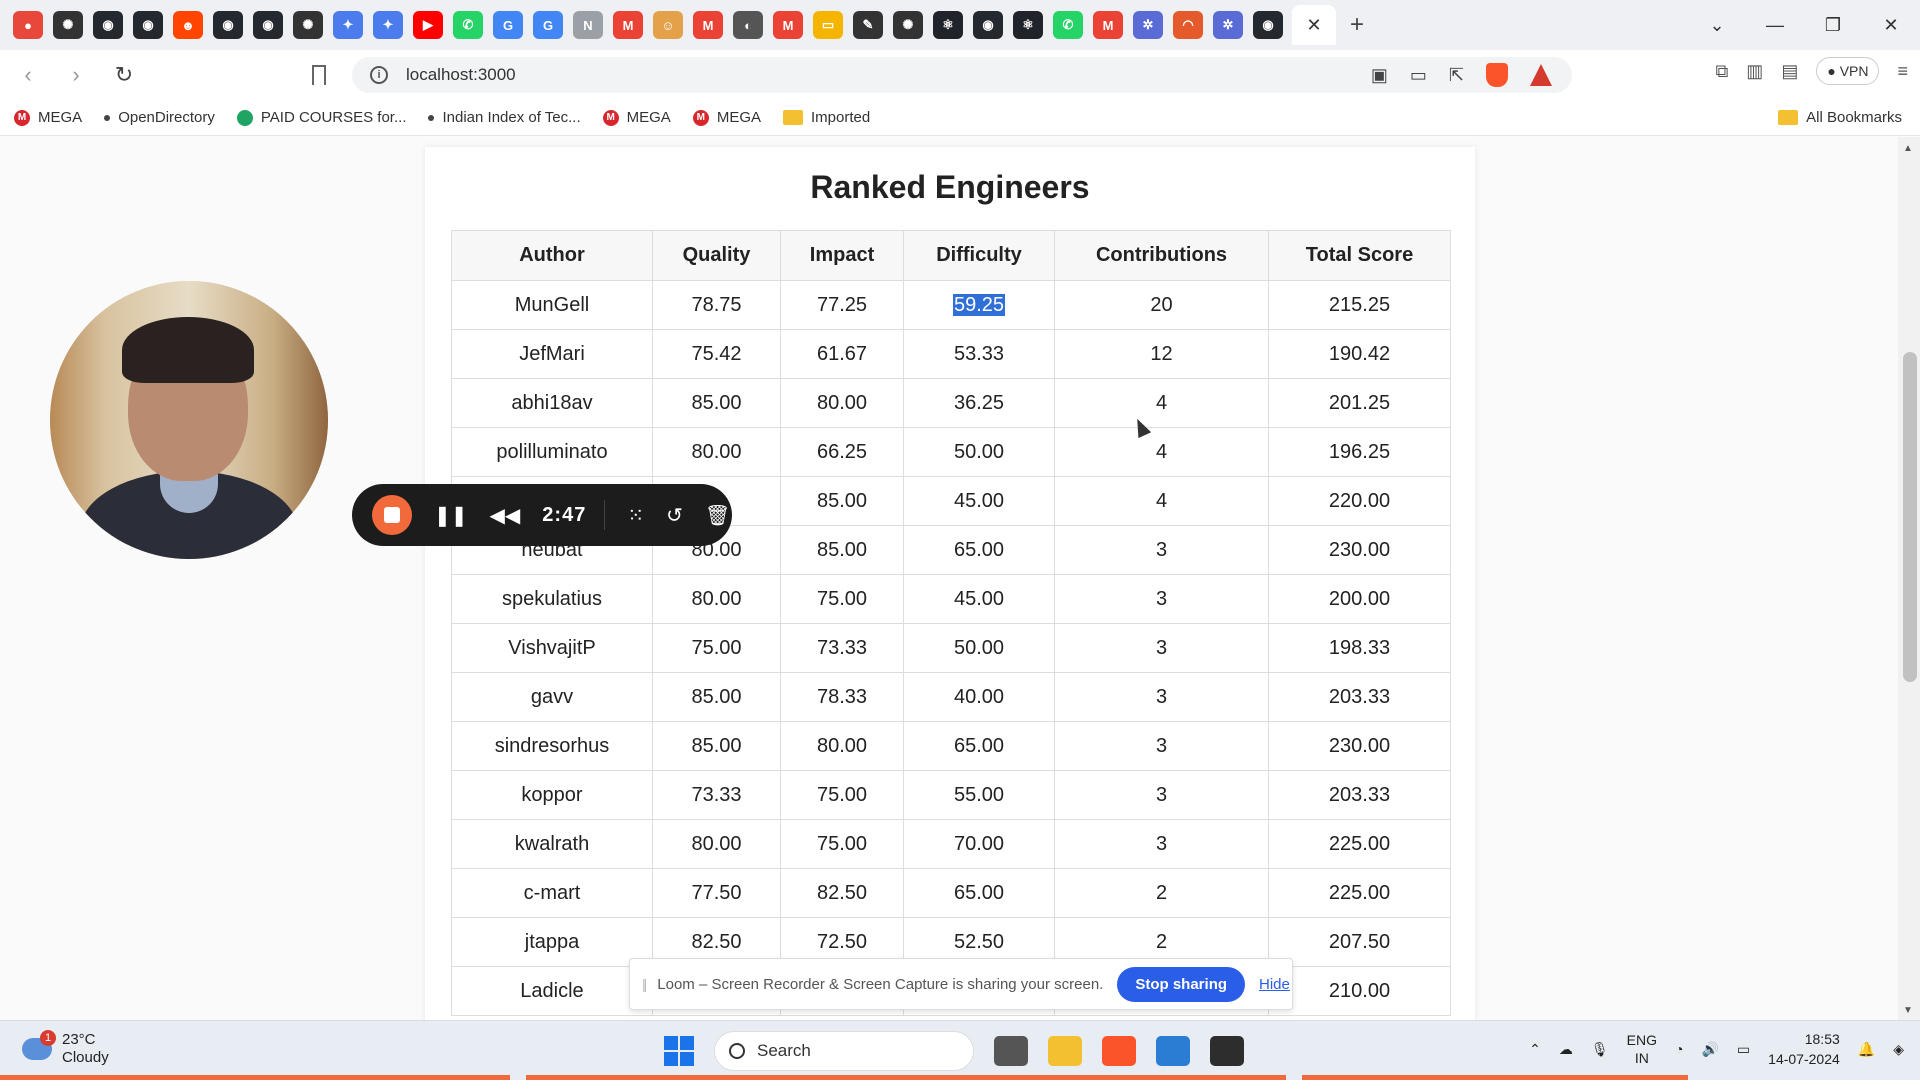 This screenshot has height=1080, width=1920. I want to click on vpn-button: ● VPN, so click(1848, 71).